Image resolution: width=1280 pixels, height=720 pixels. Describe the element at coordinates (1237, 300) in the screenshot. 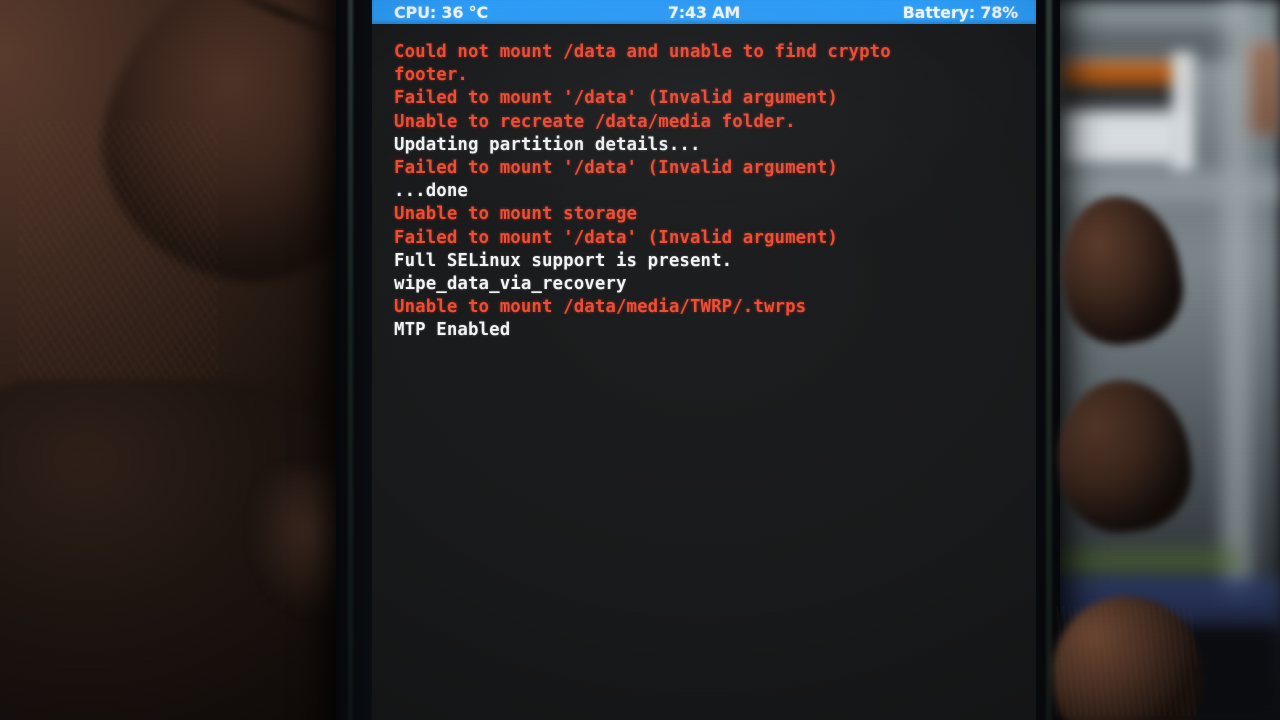

I see `background-column` at that location.